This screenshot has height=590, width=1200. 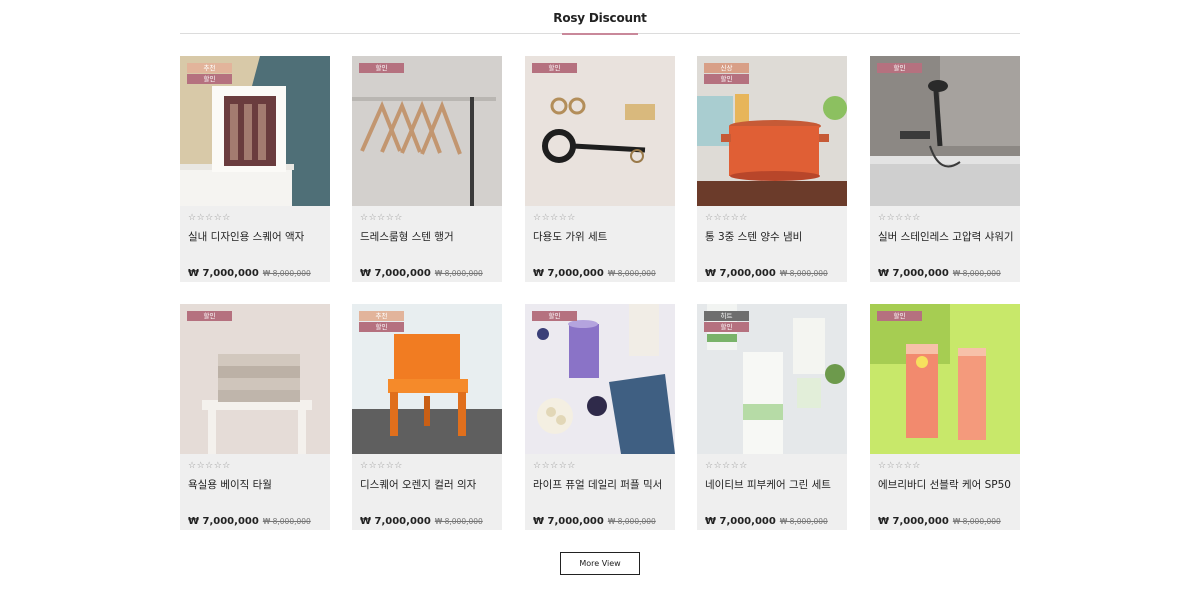 I want to click on badge-group: 히트 할인, so click(x=727, y=322).